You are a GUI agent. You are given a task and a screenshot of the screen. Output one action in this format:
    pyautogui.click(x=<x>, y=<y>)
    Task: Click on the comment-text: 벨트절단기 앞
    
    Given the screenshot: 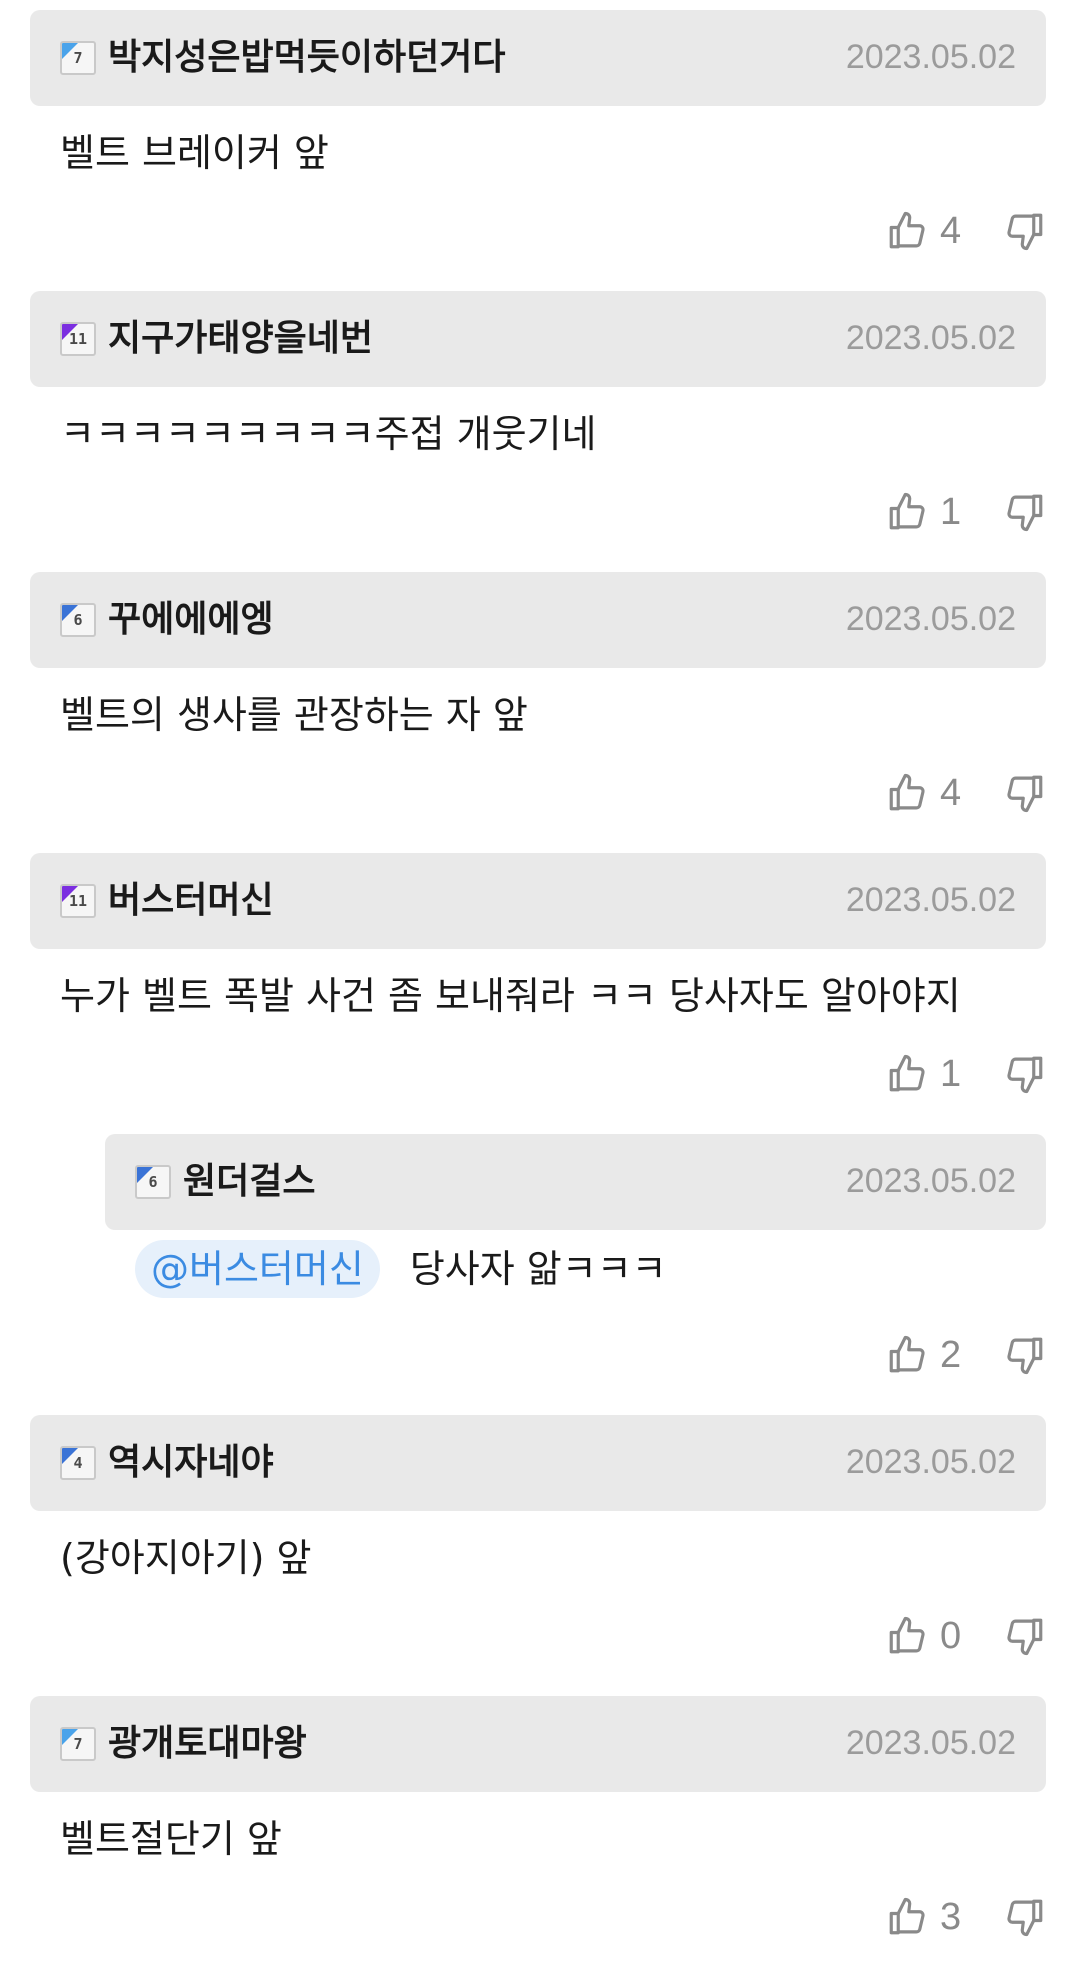 What is the action you would take?
    pyautogui.click(x=171, y=1839)
    